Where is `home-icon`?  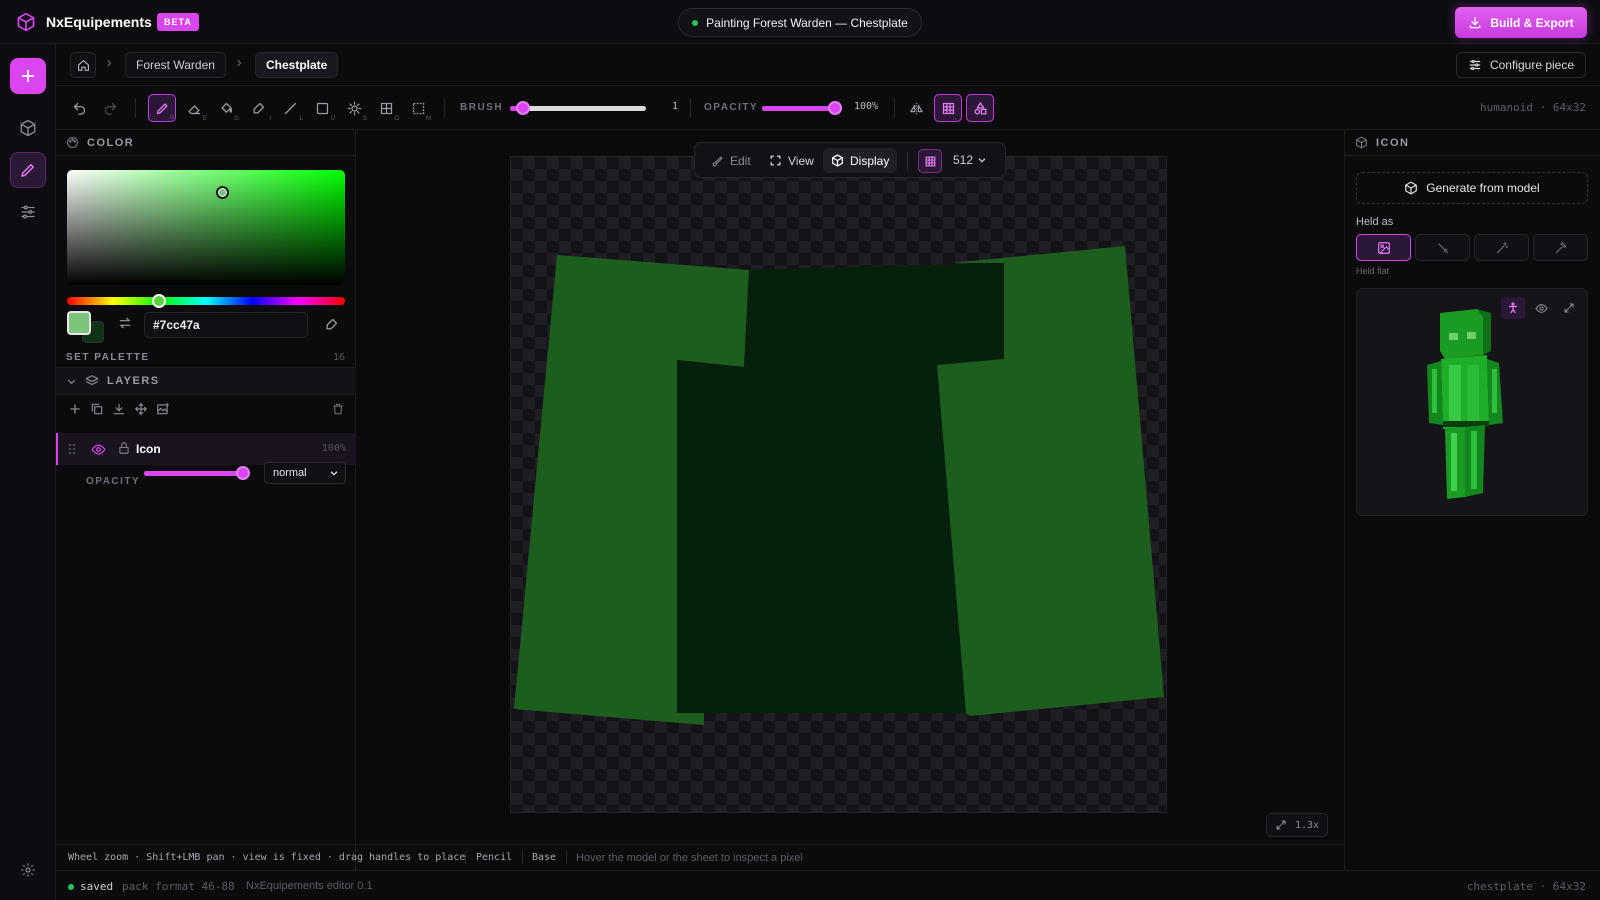
home-icon is located at coordinates (83, 65).